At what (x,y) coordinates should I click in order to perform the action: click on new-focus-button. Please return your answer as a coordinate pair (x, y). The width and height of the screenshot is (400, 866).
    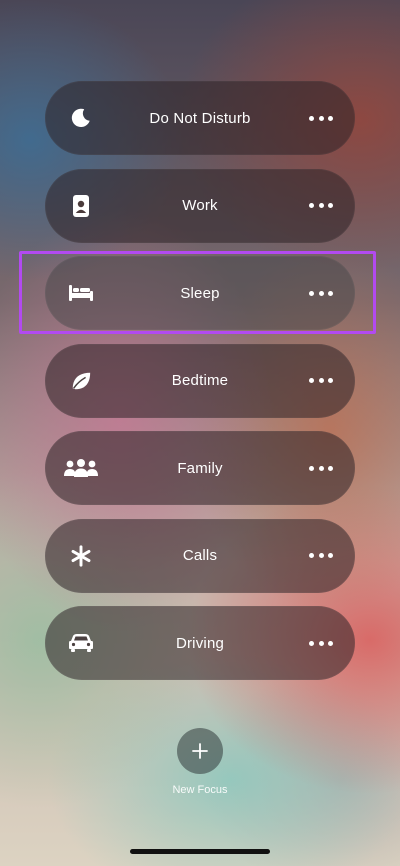
    Looking at the image, I should click on (200, 751).